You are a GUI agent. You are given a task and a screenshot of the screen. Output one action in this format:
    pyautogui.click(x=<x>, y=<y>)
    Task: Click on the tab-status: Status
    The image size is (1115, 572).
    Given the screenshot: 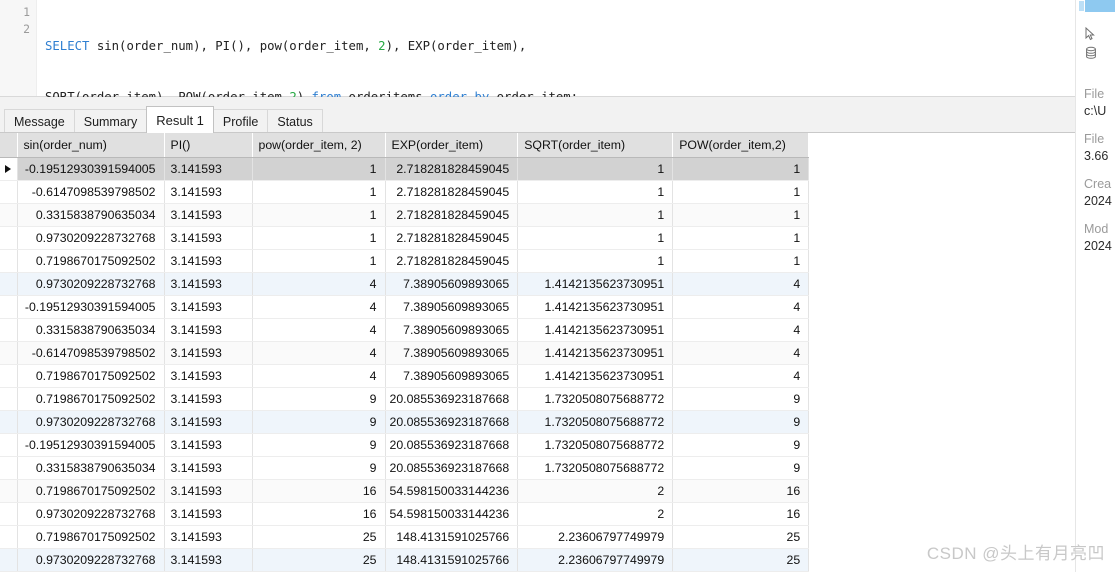 What is the action you would take?
    pyautogui.click(x=295, y=120)
    